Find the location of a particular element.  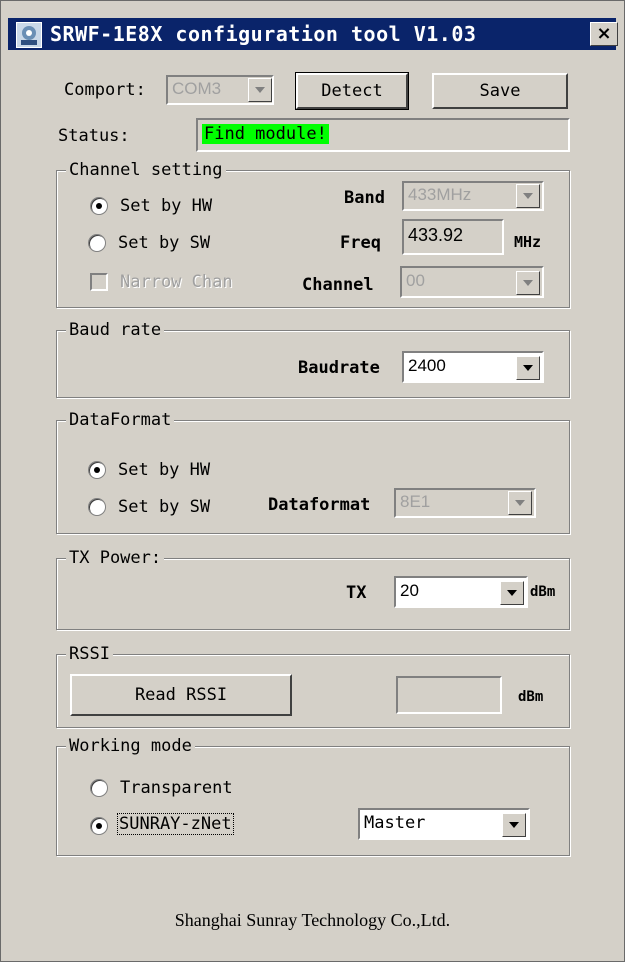

dataformat-set-by-sw-radio is located at coordinates (97, 507).